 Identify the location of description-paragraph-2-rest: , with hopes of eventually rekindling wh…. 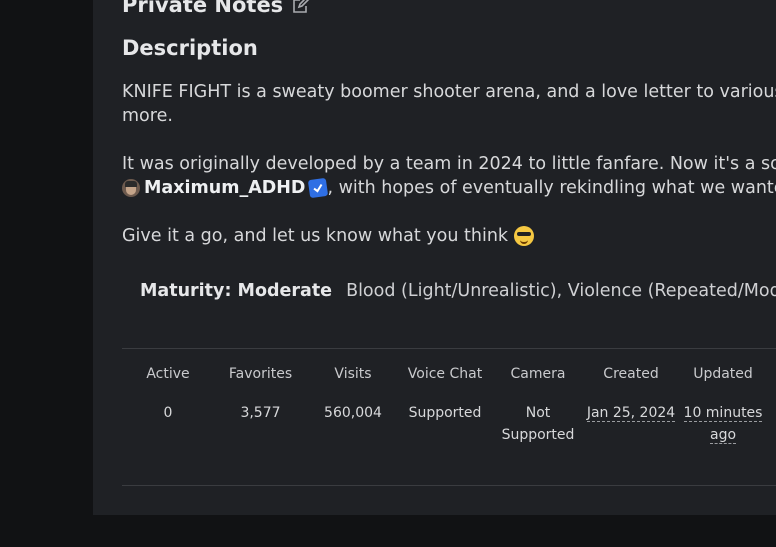
(551, 188).